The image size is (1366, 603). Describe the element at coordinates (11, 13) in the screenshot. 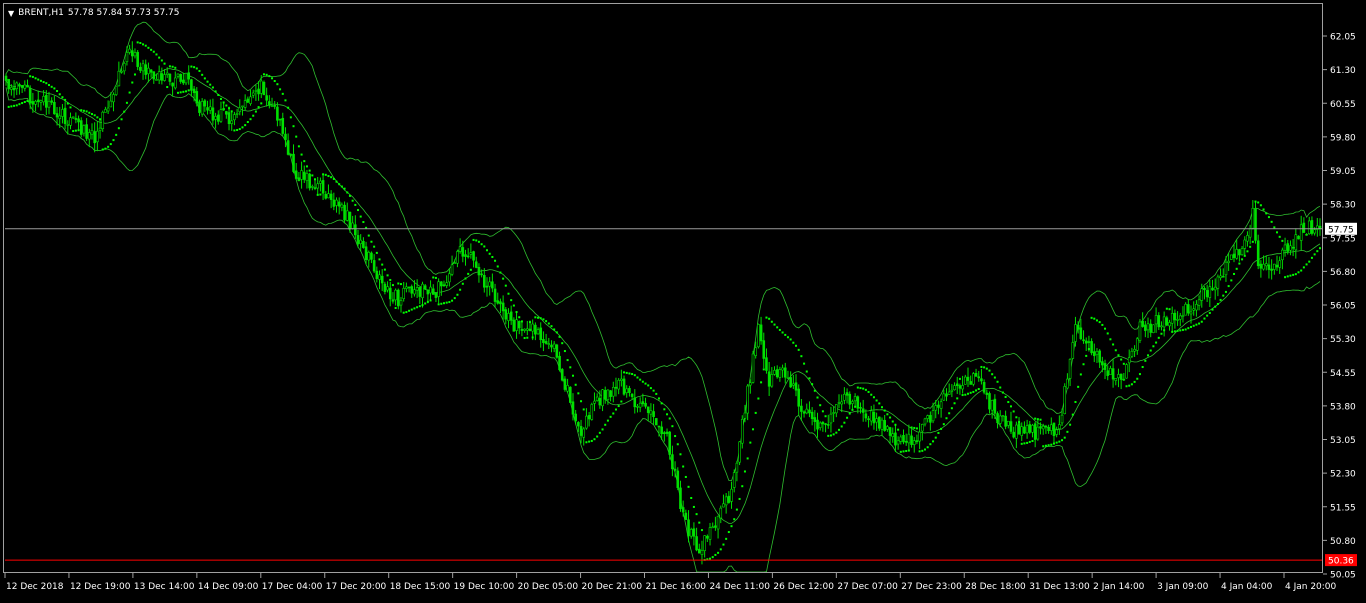

I see `triangle-down-icon: ▼` at that location.